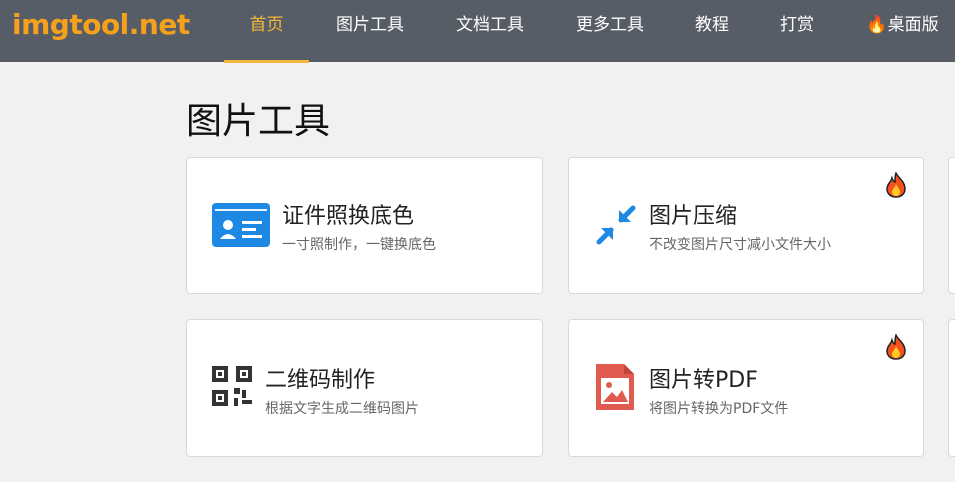  Describe the element at coordinates (258, 121) in the screenshot. I see `section-title: 图片工具` at that location.